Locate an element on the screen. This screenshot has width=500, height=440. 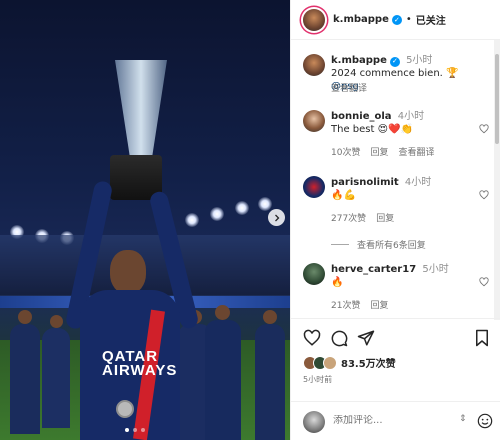
caption-time: 5小时 is located at coordinates (419, 60).